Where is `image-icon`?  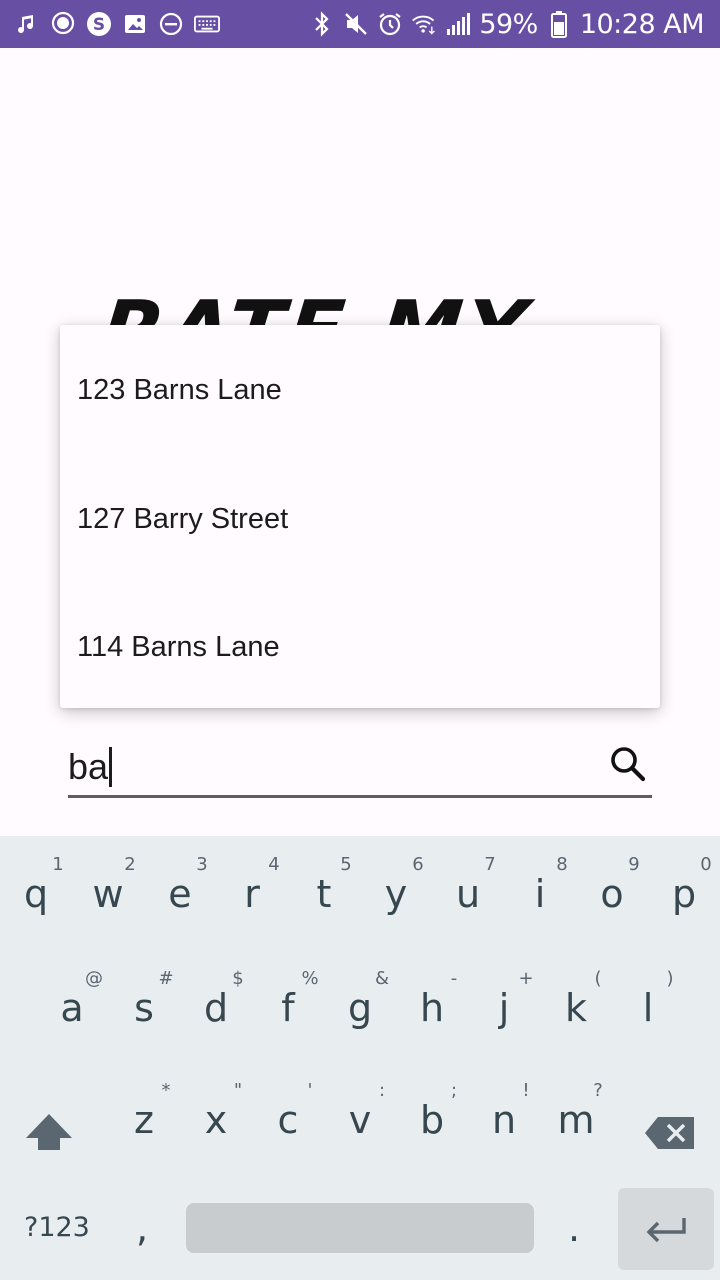
image-icon is located at coordinates (135, 24).